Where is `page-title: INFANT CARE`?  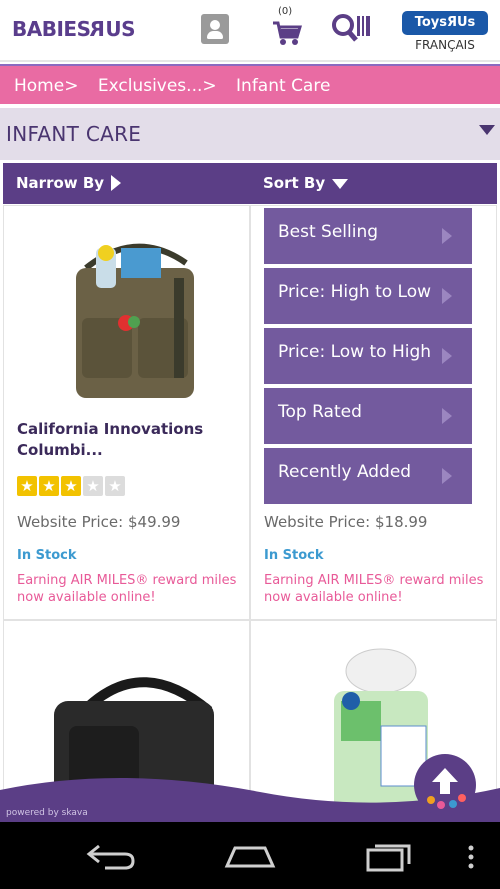 page-title: INFANT CARE is located at coordinates (74, 134).